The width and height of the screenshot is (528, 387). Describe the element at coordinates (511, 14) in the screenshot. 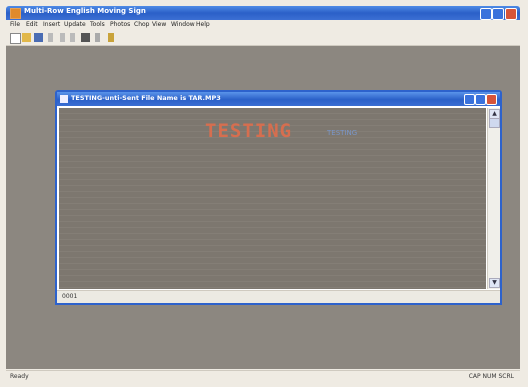

I see `close-button` at that location.